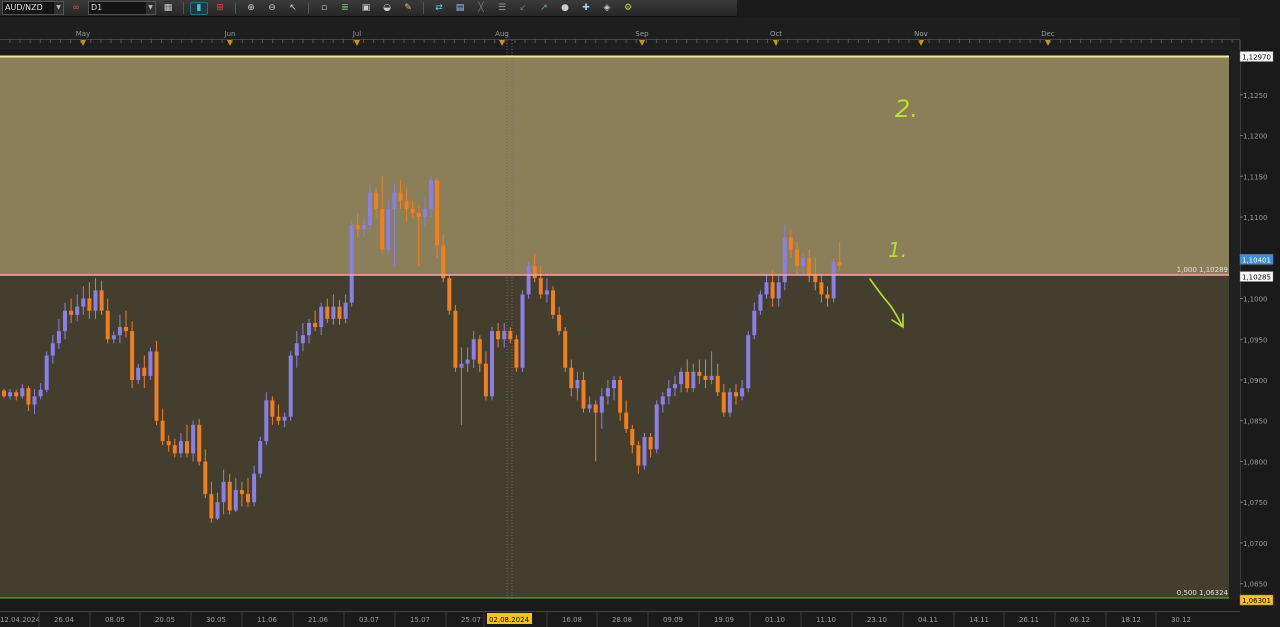  I want to click on month-label: Nov, so click(921, 34).